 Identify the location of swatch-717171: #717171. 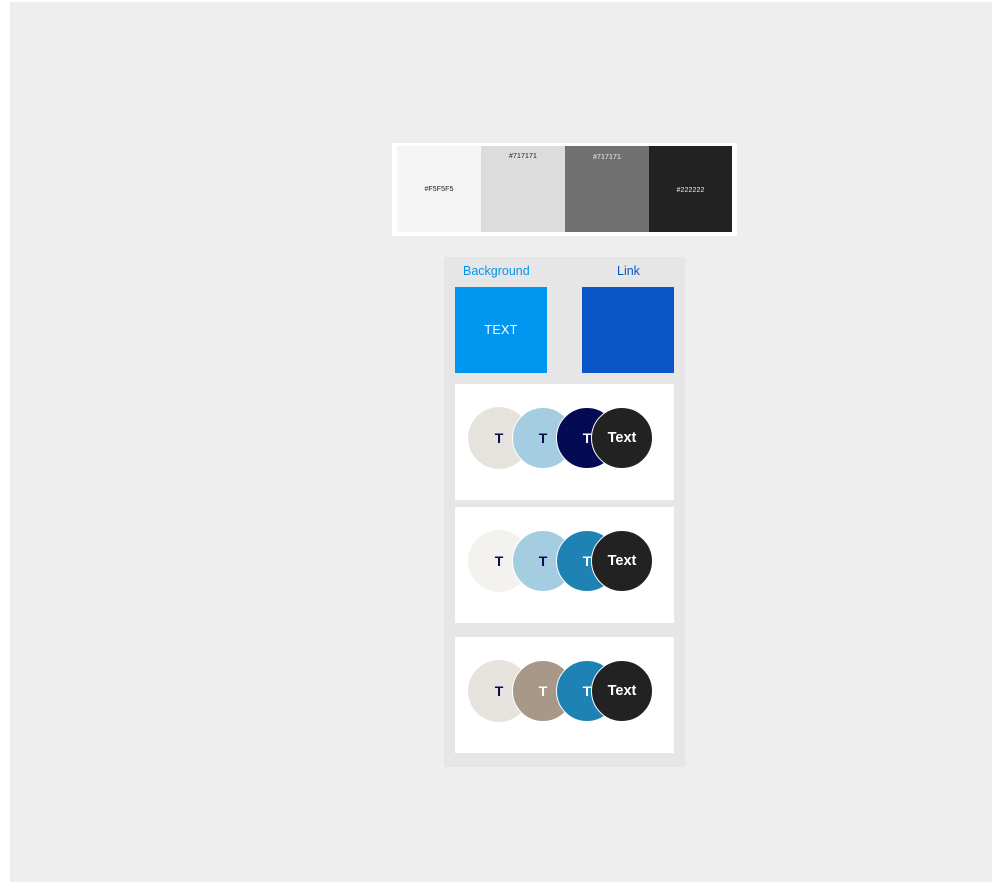
(607, 189).